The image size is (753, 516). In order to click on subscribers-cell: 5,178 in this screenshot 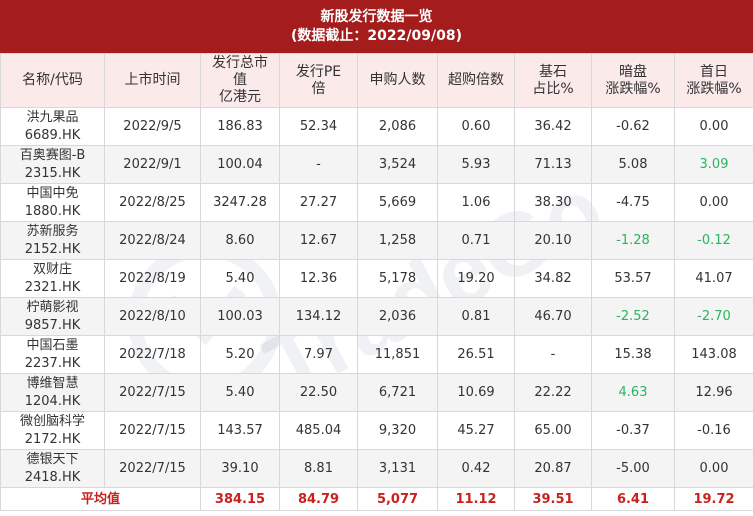, I will do `click(397, 278)`.